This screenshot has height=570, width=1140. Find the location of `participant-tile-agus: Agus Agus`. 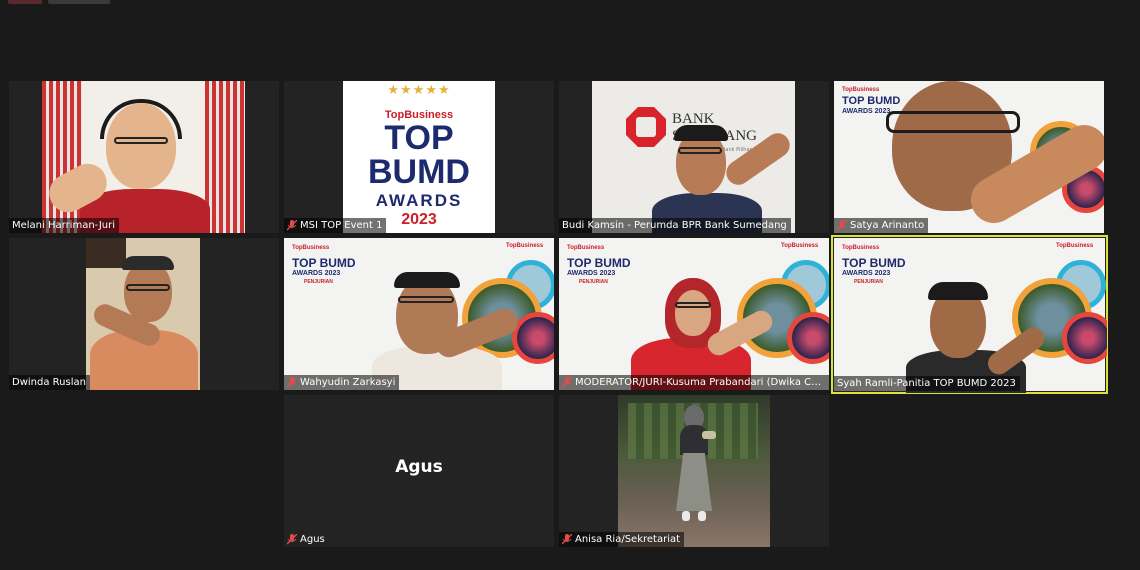

participant-tile-agus: Agus Agus is located at coordinates (419, 471).